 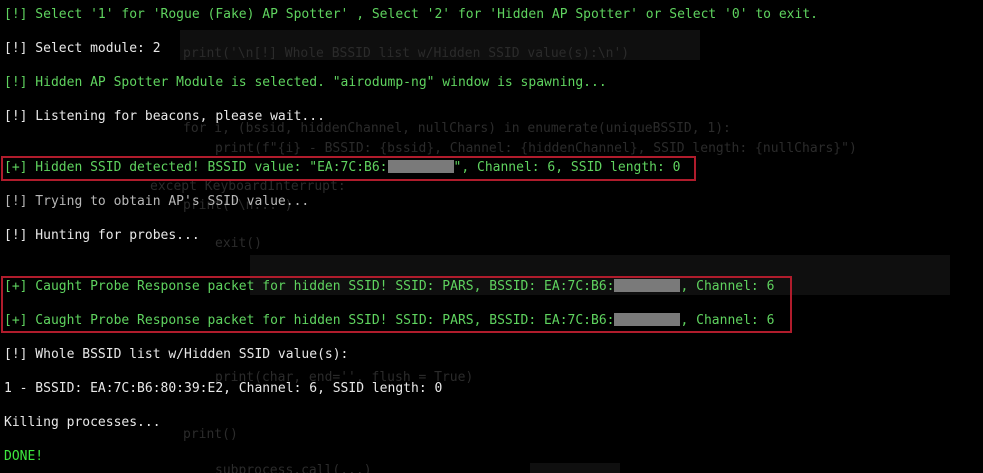 What do you see at coordinates (567, 167) in the screenshot?
I see `hidden-detected-text-tail: ", Channel: 6, SSID length: 0` at bounding box center [567, 167].